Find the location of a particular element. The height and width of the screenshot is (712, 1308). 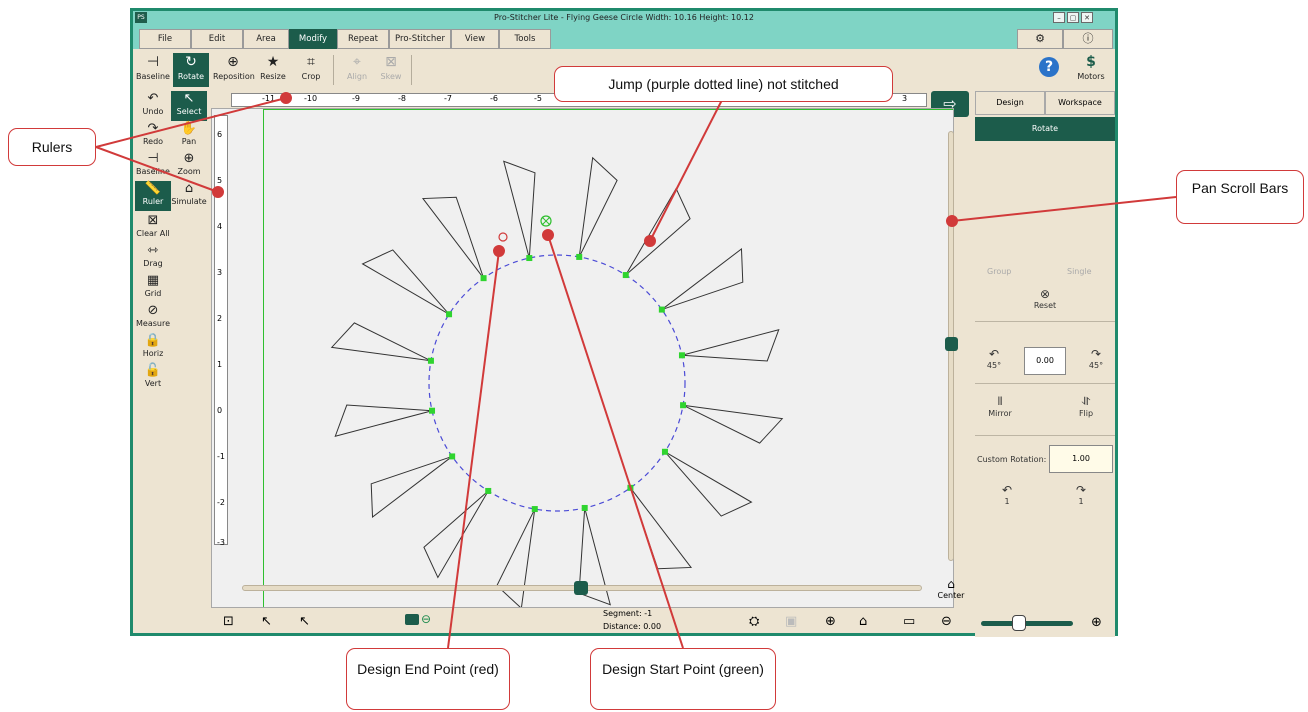

callout-pan-scroll-bars: Pan Scroll Bars is located at coordinates (1240, 197).